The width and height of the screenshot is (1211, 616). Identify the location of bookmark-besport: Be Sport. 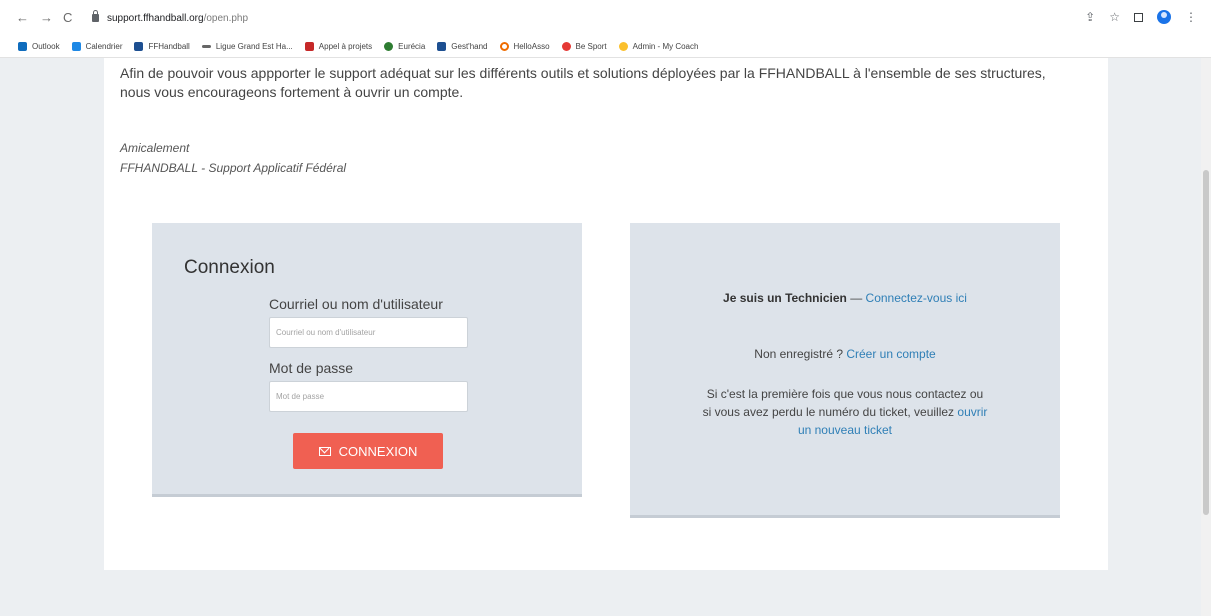
(584, 46).